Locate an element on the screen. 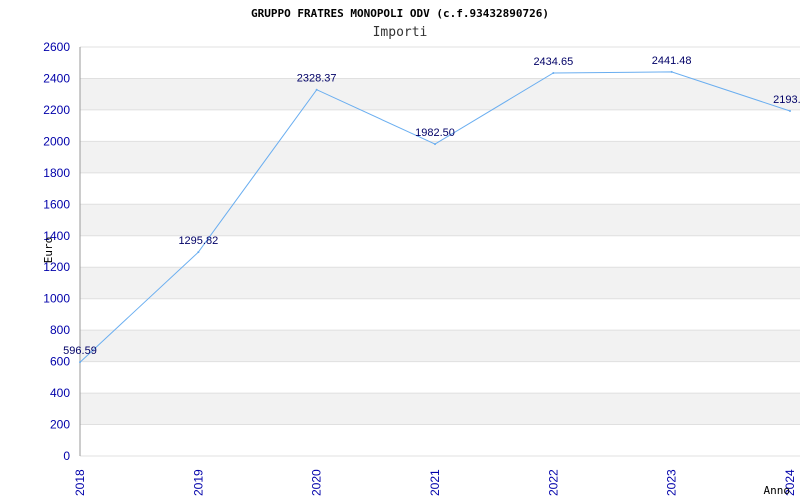 The width and height of the screenshot is (800, 500). x-tick-labels: 2018 2019 2020 2021 2022 2023 2024 is located at coordinates (435, 482).